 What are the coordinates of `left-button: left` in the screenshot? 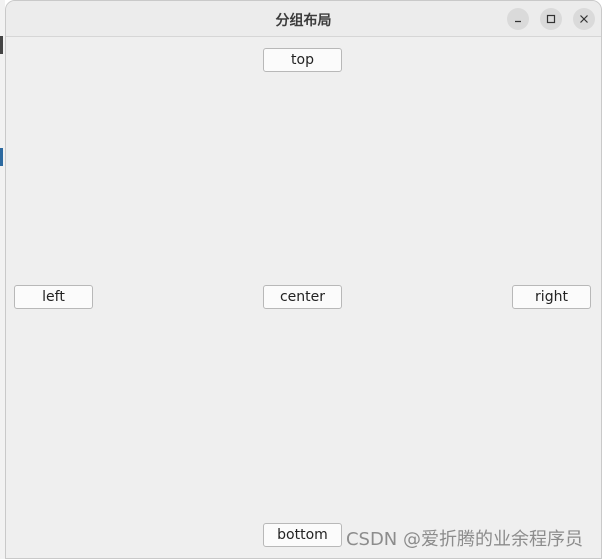 It's located at (53, 297).